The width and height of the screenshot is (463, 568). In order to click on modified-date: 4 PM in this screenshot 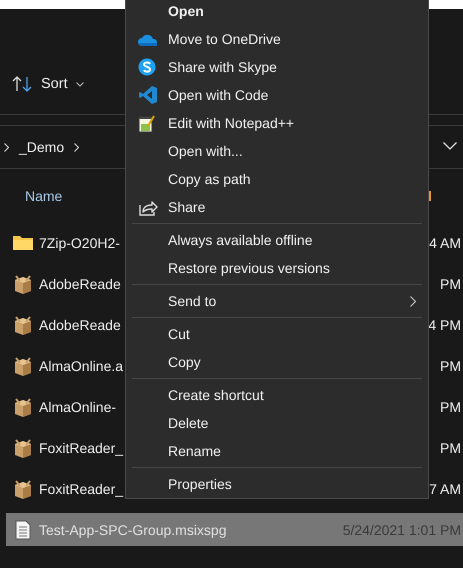, I will do `click(444, 324)`.